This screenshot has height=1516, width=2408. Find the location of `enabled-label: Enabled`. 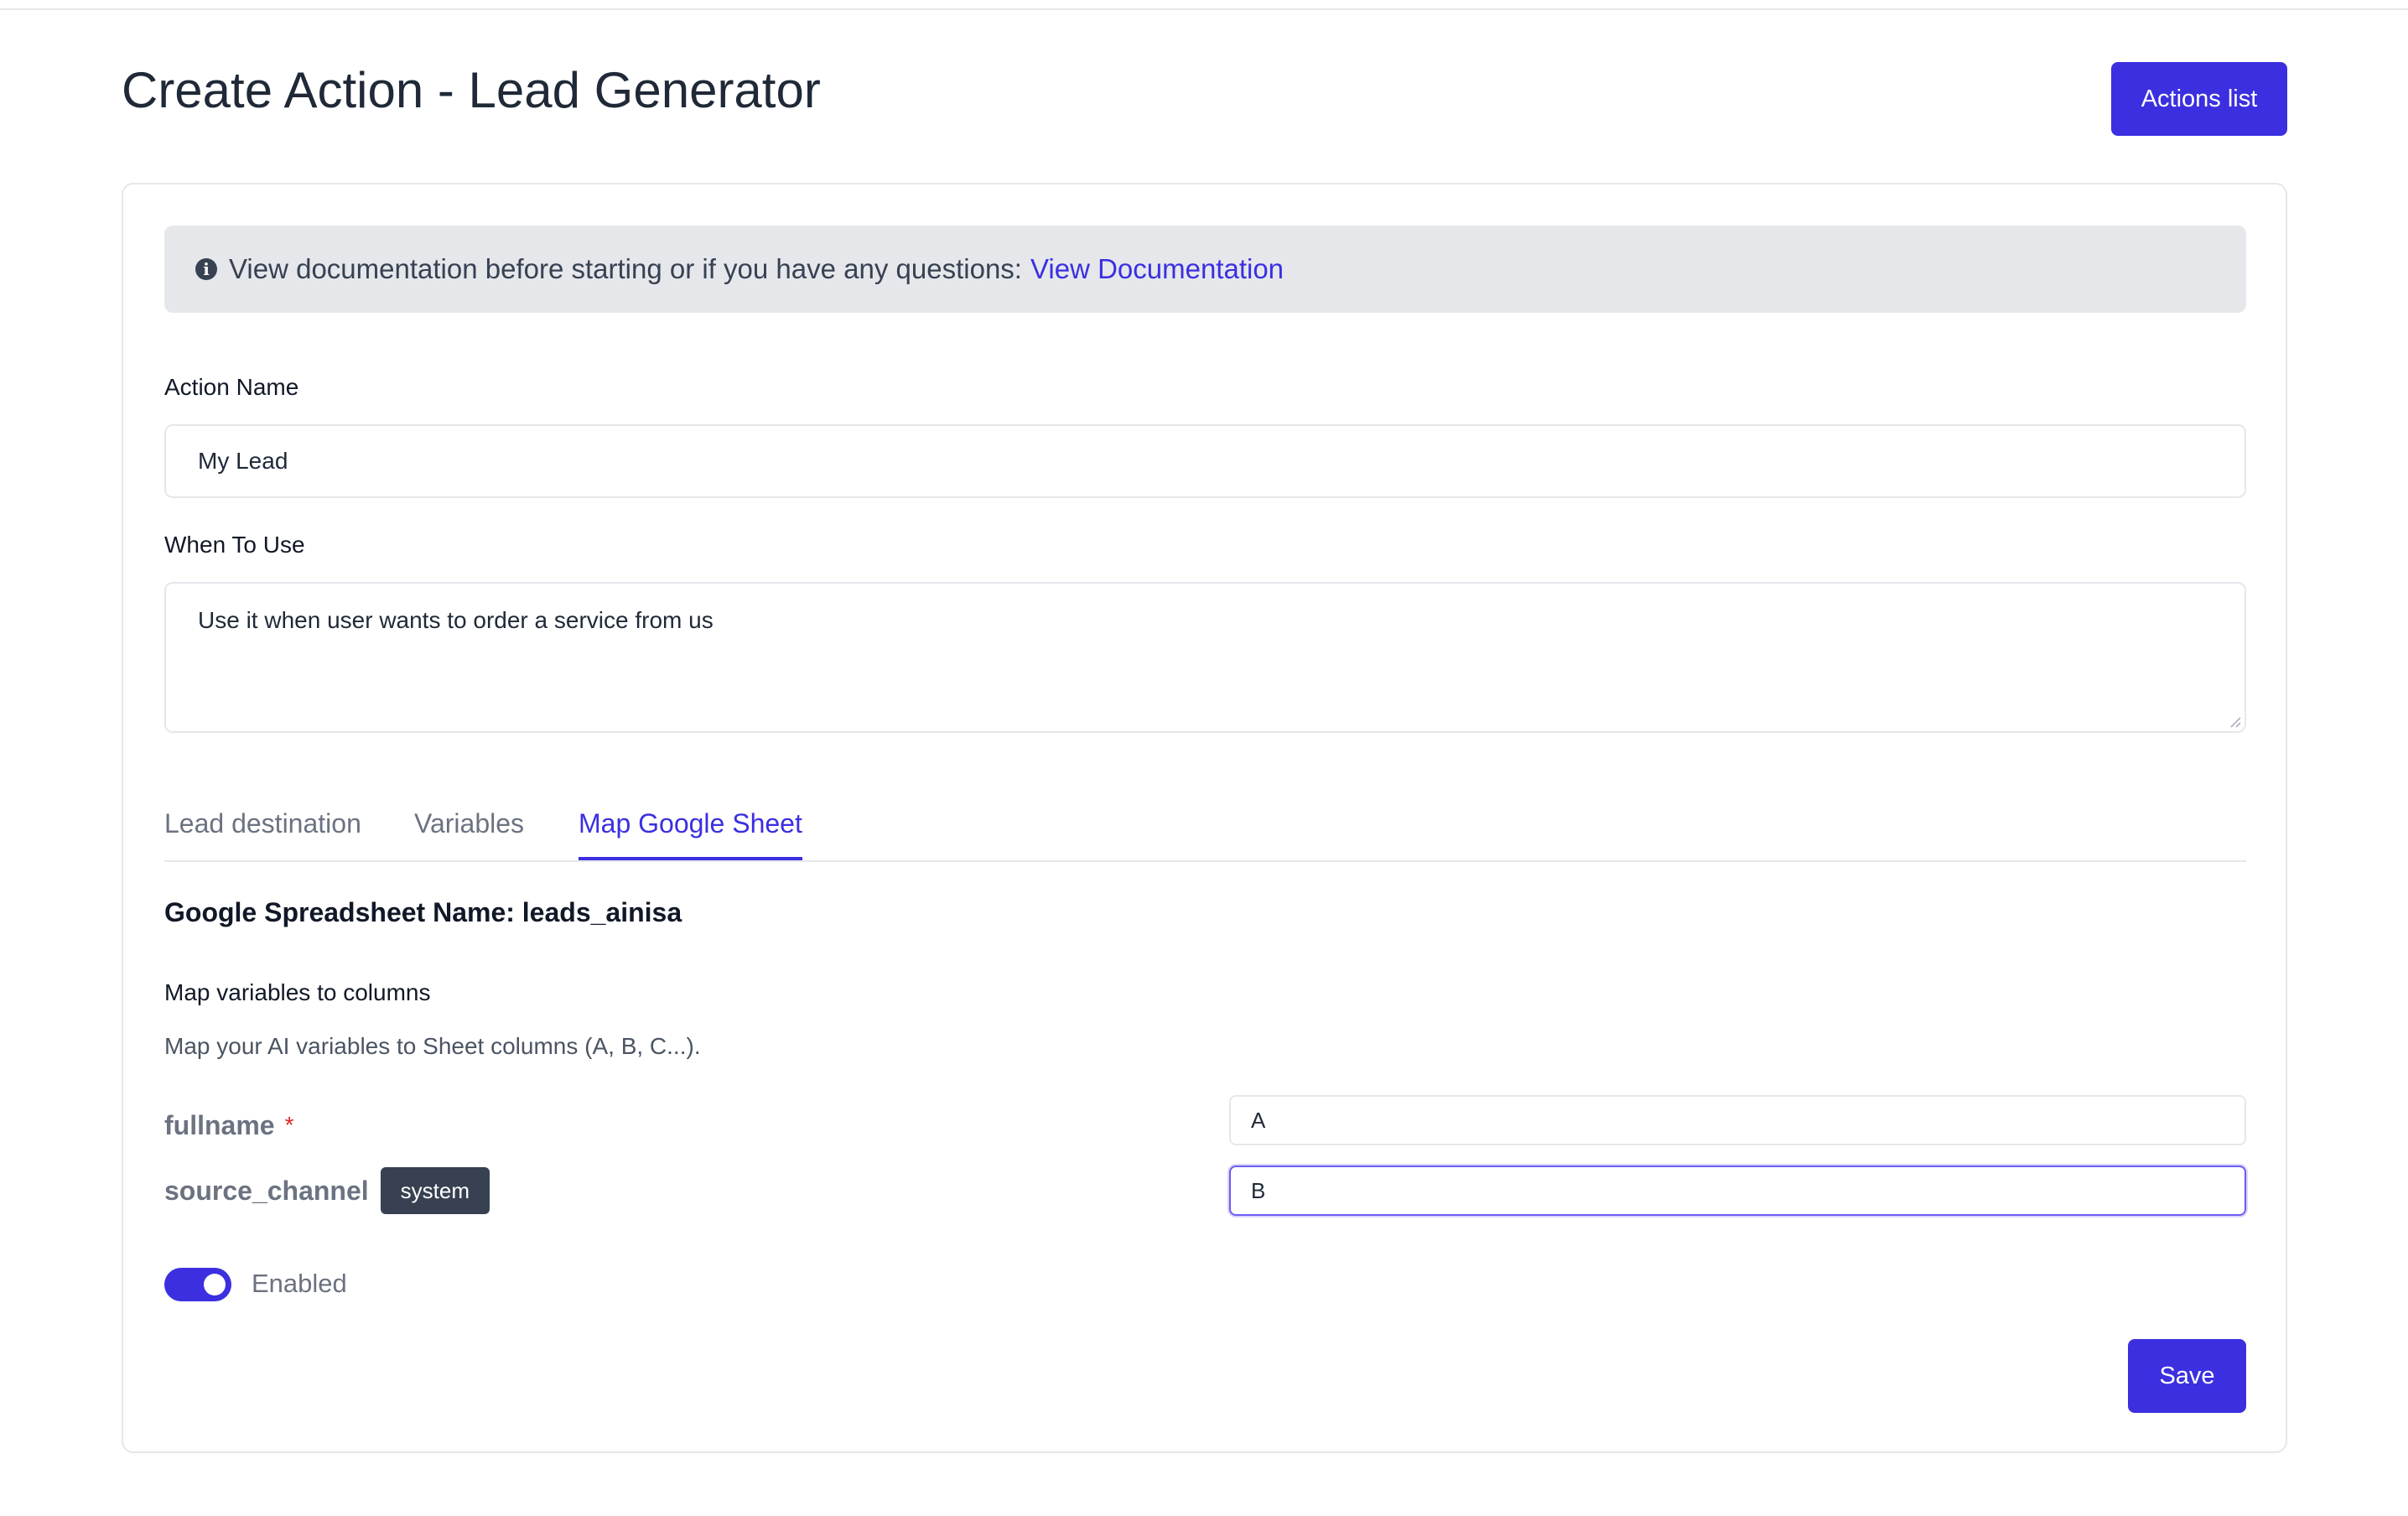

enabled-label: Enabled is located at coordinates (299, 1283).